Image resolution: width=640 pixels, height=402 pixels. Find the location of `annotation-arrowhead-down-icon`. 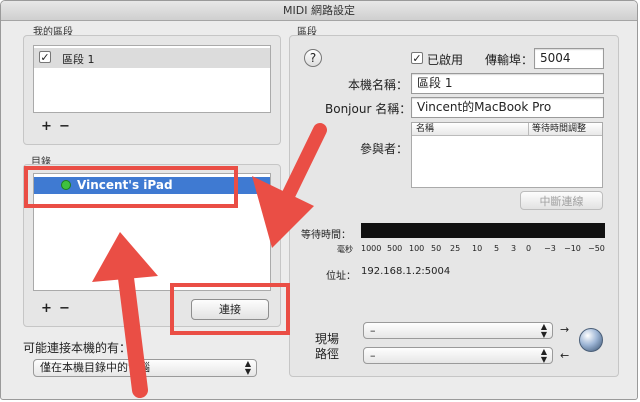

annotation-arrowhead-down-icon is located at coordinates (283, 212).